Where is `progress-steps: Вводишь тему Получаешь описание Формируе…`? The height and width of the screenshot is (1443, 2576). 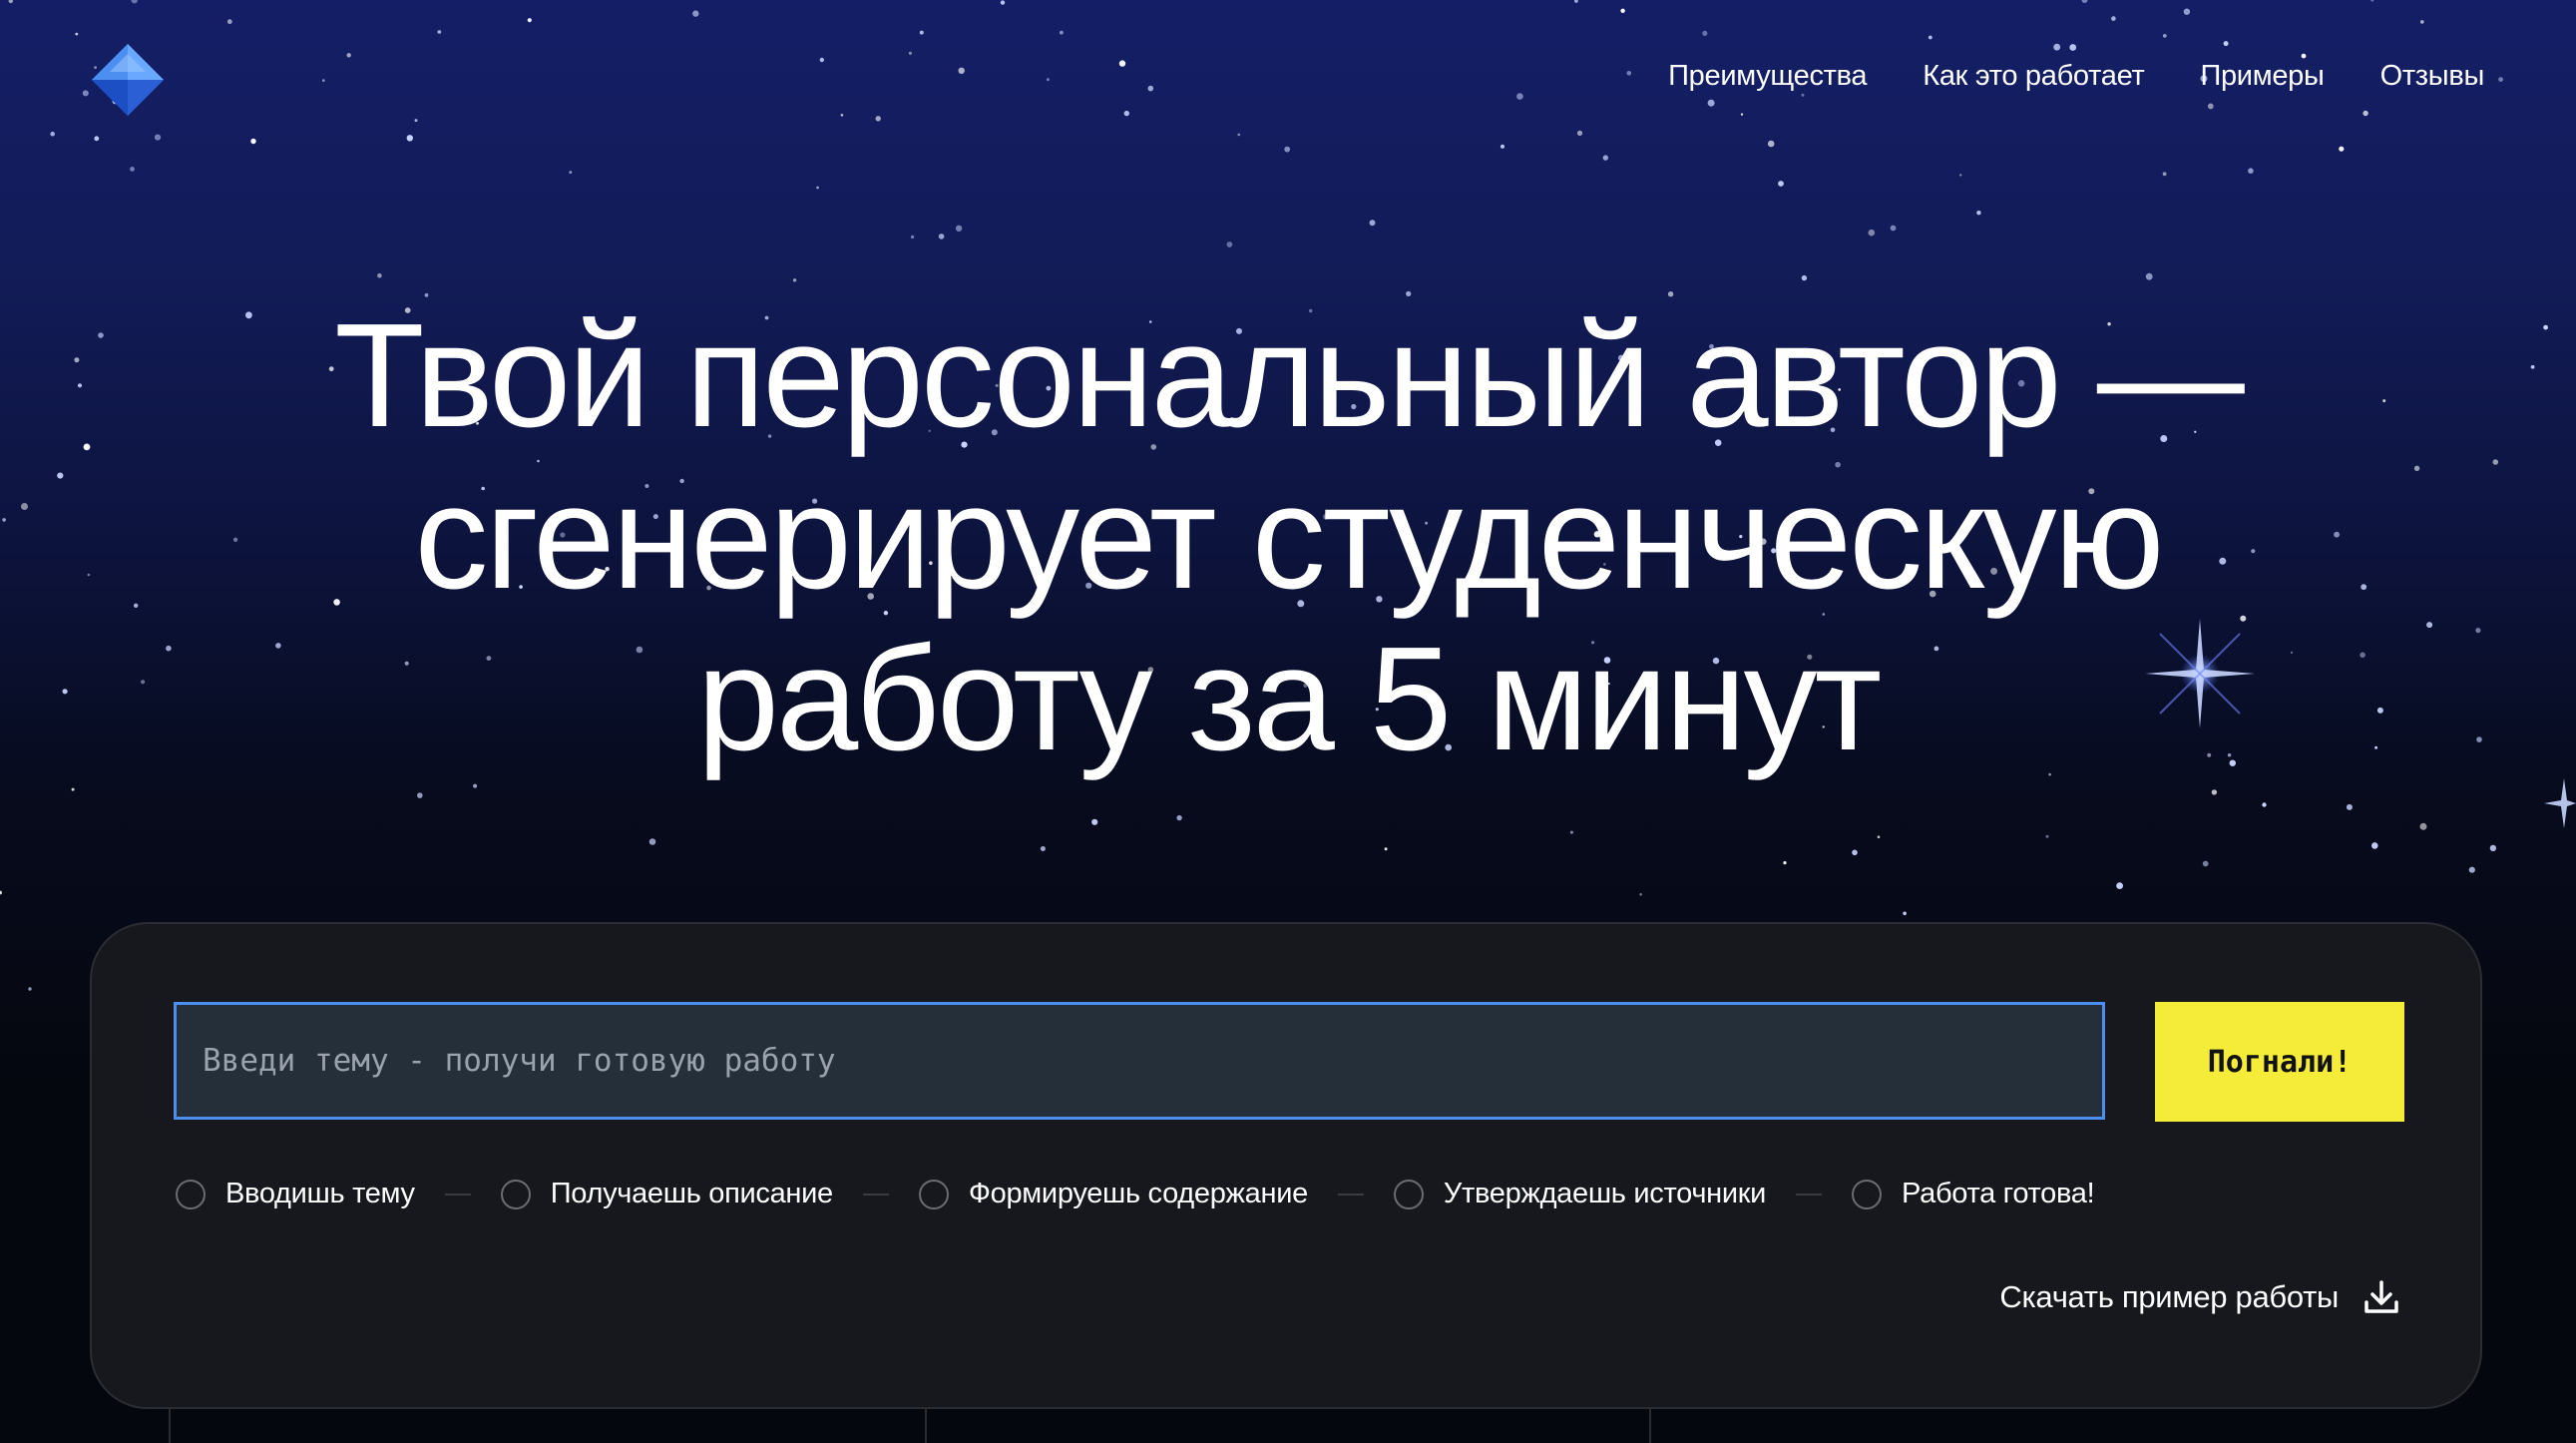 progress-steps: Вводишь тему Получаешь описание Формируе… is located at coordinates (1135, 1194).